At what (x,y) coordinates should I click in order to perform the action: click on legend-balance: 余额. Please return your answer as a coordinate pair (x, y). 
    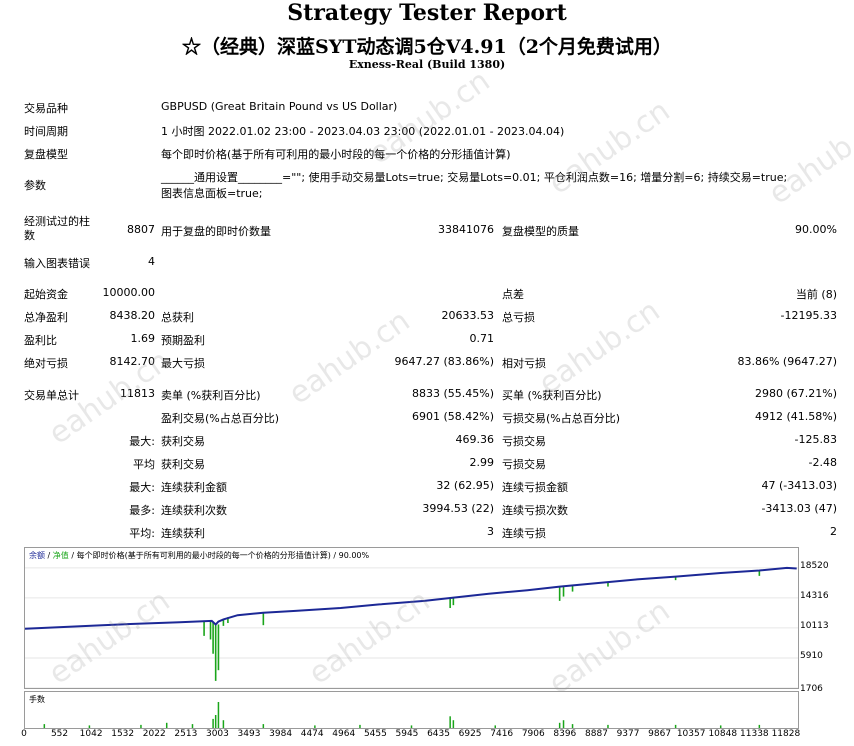
    Looking at the image, I should click on (37, 555).